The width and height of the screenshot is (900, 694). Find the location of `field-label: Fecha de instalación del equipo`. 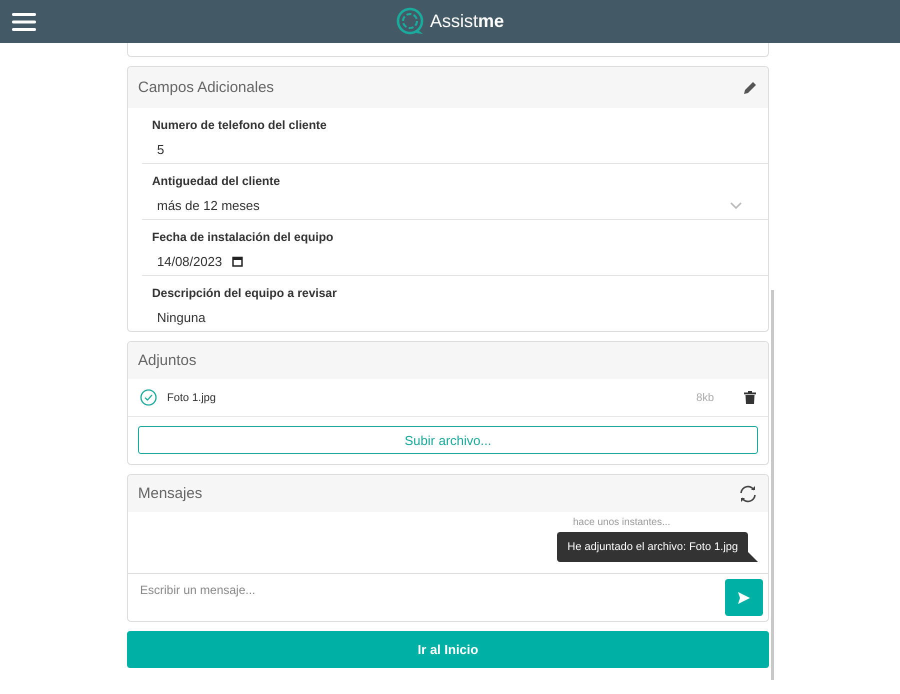

field-label: Fecha de instalación del equipo is located at coordinates (243, 237).